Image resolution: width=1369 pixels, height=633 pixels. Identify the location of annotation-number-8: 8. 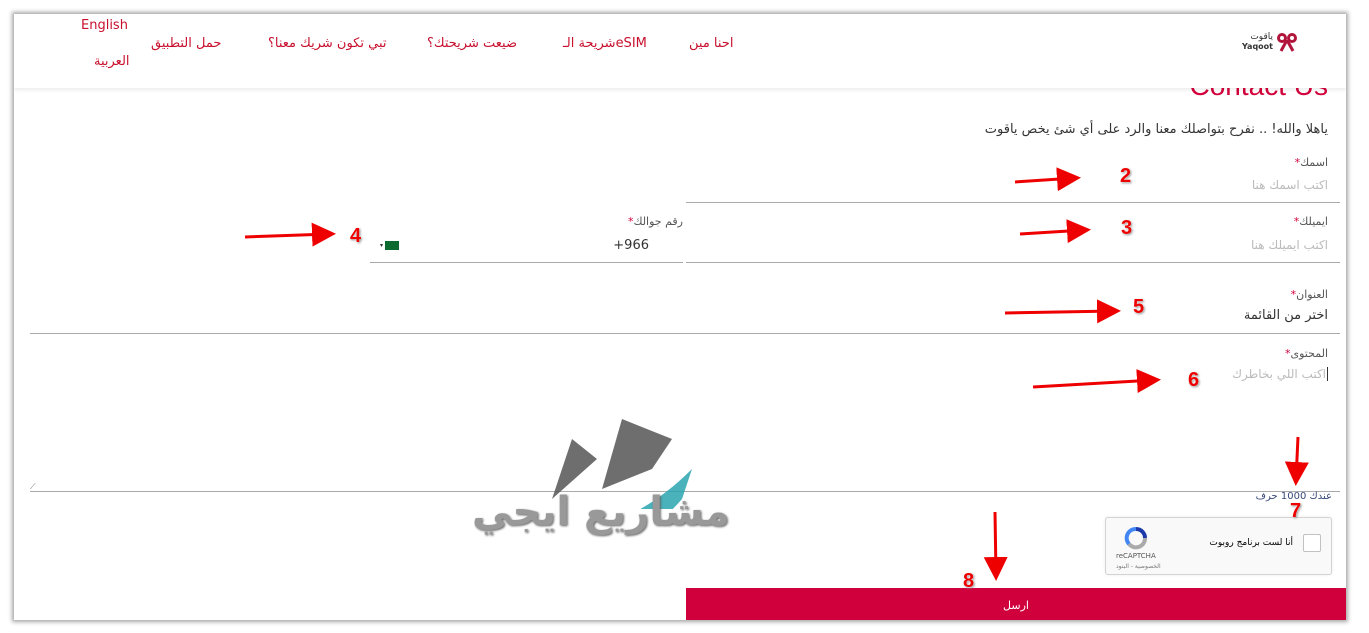
(969, 581).